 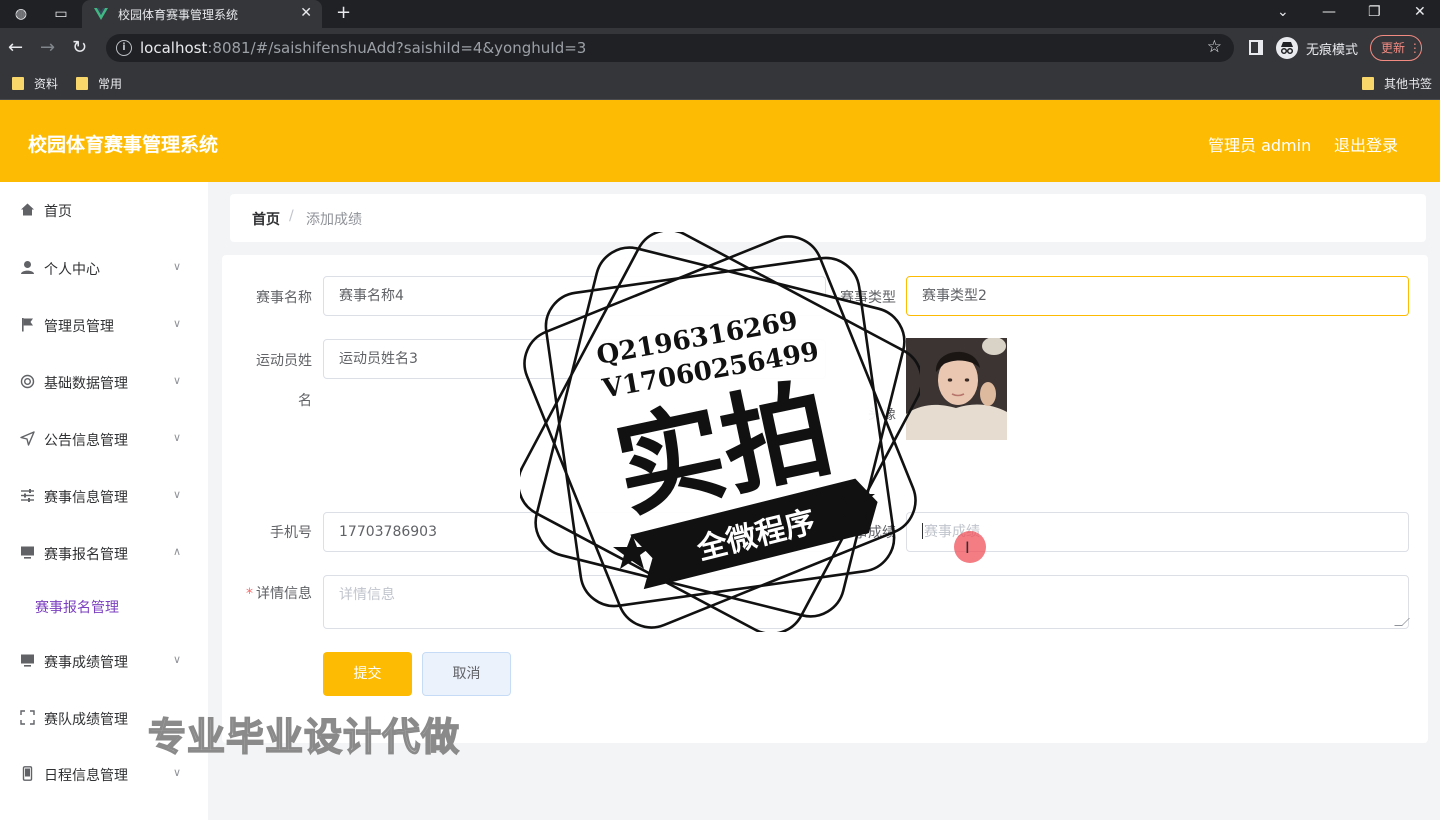 I want to click on text-cursor-icon: I, so click(x=967, y=547).